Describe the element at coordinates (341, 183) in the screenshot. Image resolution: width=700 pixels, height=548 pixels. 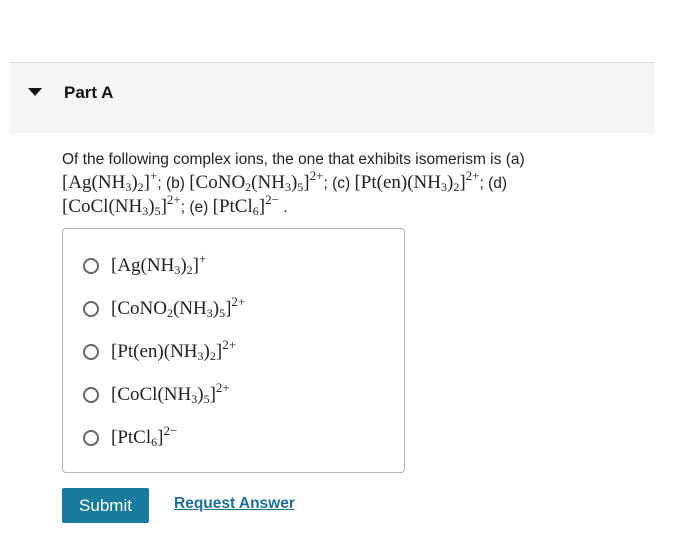
I see `label-c: (c)` at that location.